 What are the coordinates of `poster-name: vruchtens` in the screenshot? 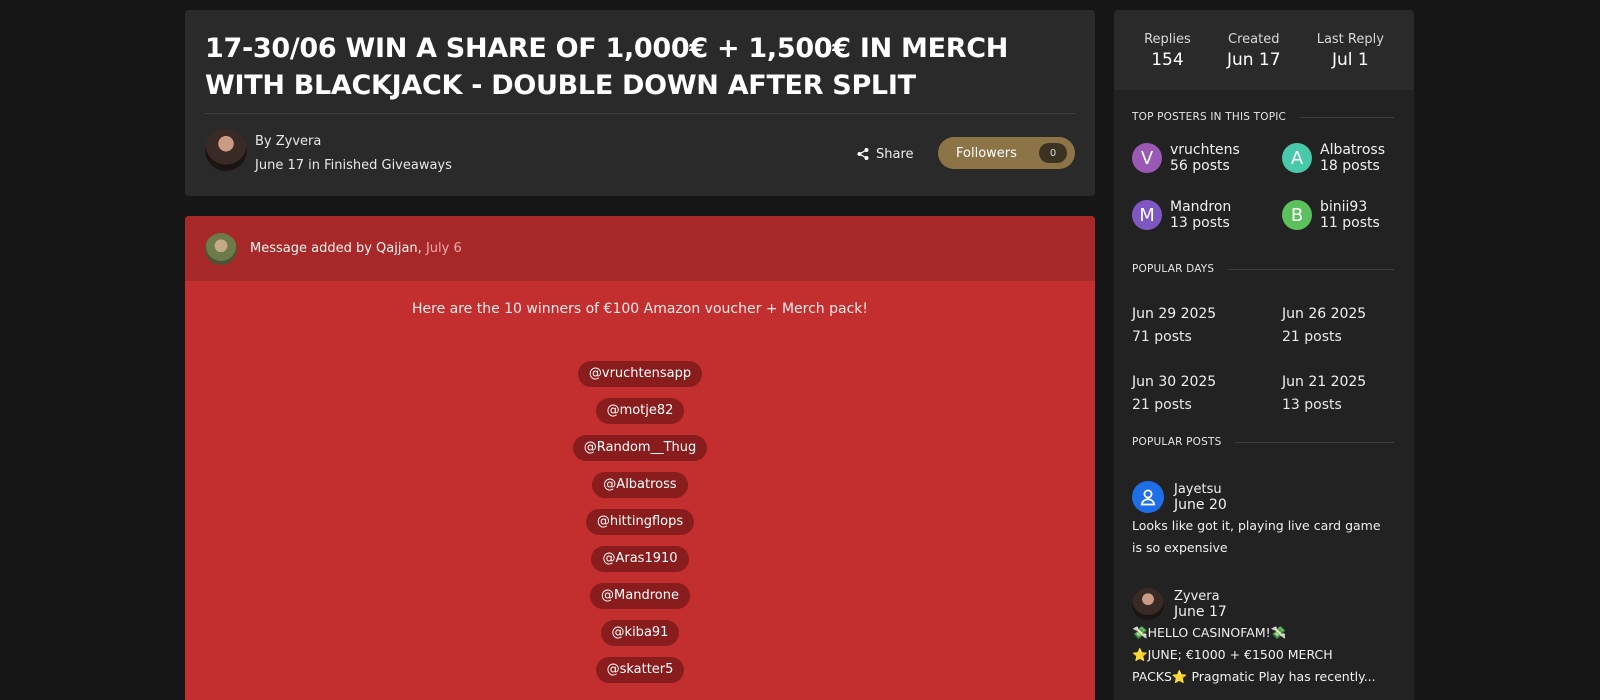 It's located at (1205, 150).